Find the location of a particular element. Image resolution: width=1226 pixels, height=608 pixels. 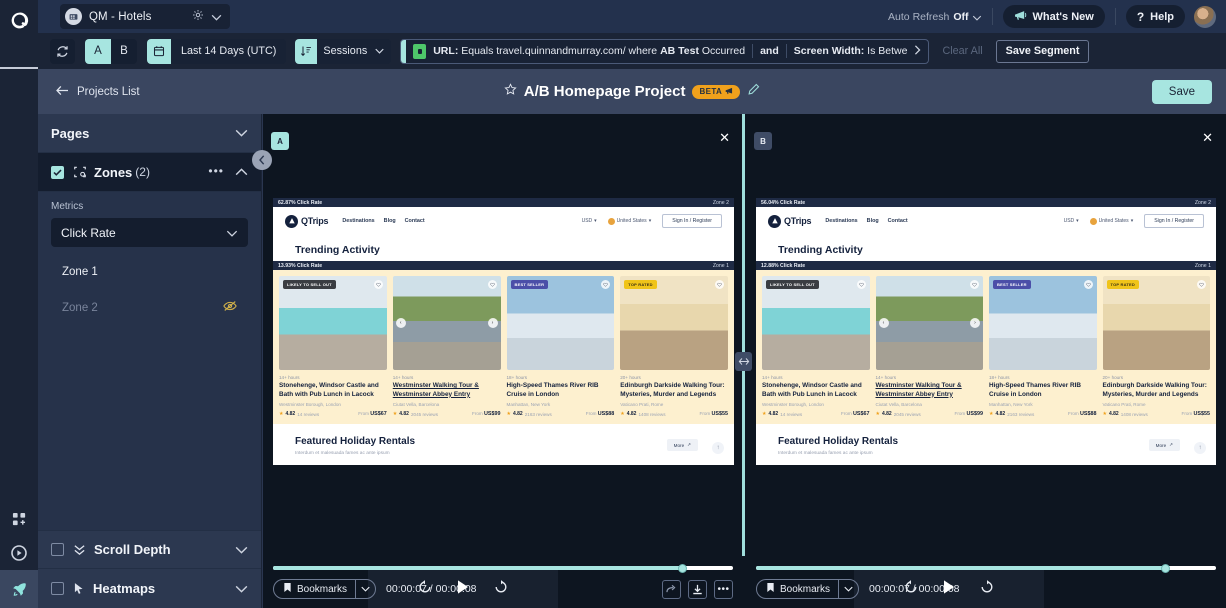

eye-off-icon is located at coordinates (230, 308).